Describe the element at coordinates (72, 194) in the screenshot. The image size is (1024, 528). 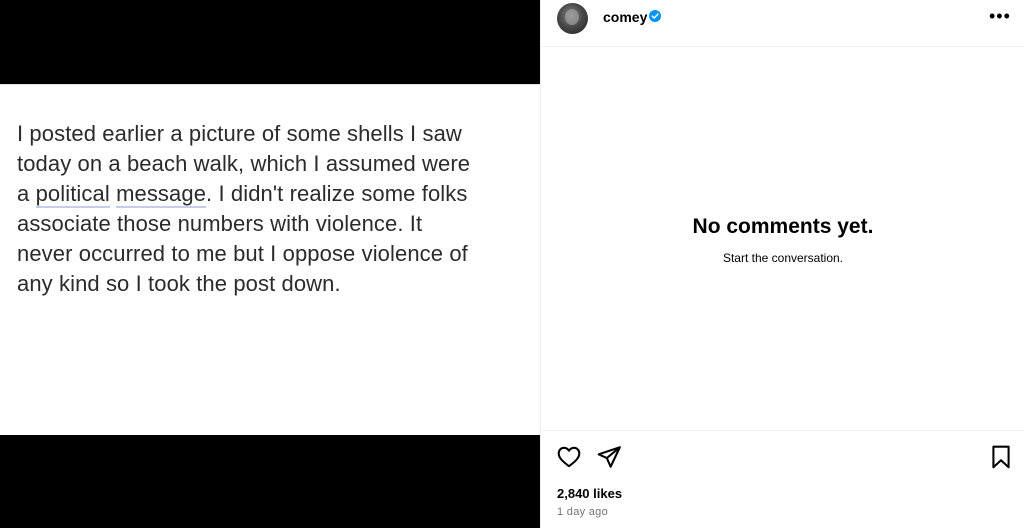
I see `underlined-word: political` at that location.